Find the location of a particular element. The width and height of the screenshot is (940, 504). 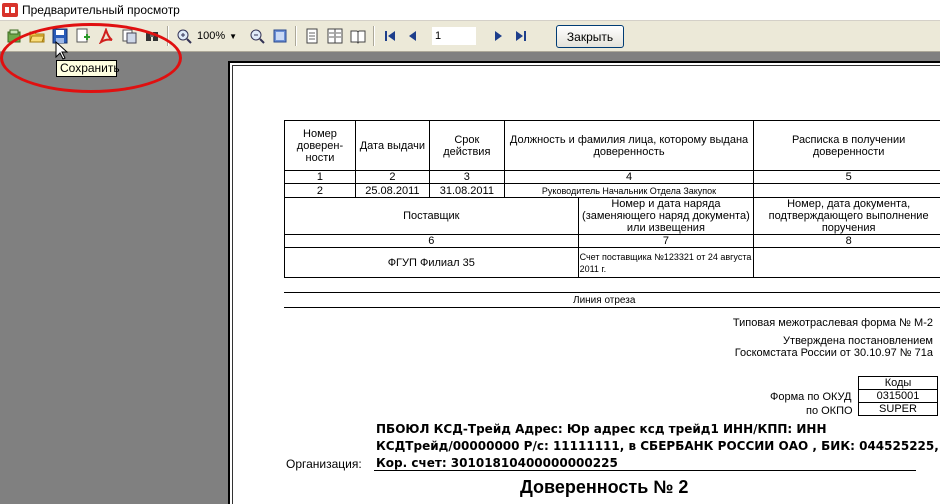

page-number-input is located at coordinates (454, 36).